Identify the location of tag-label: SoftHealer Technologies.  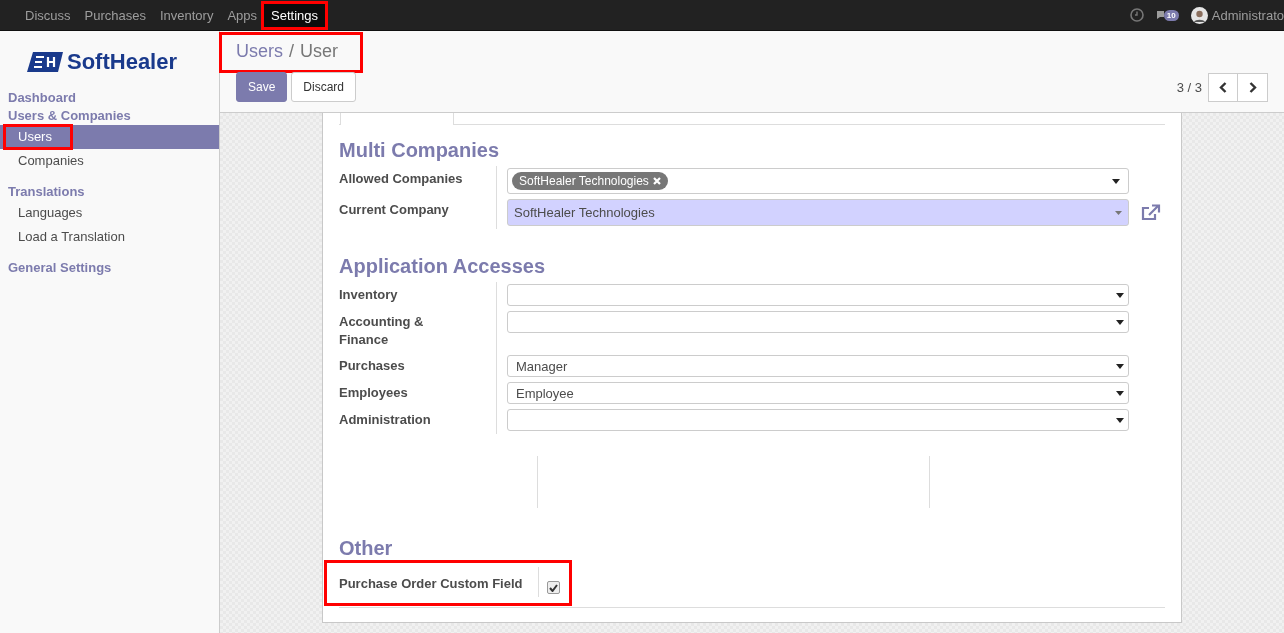
(584, 181).